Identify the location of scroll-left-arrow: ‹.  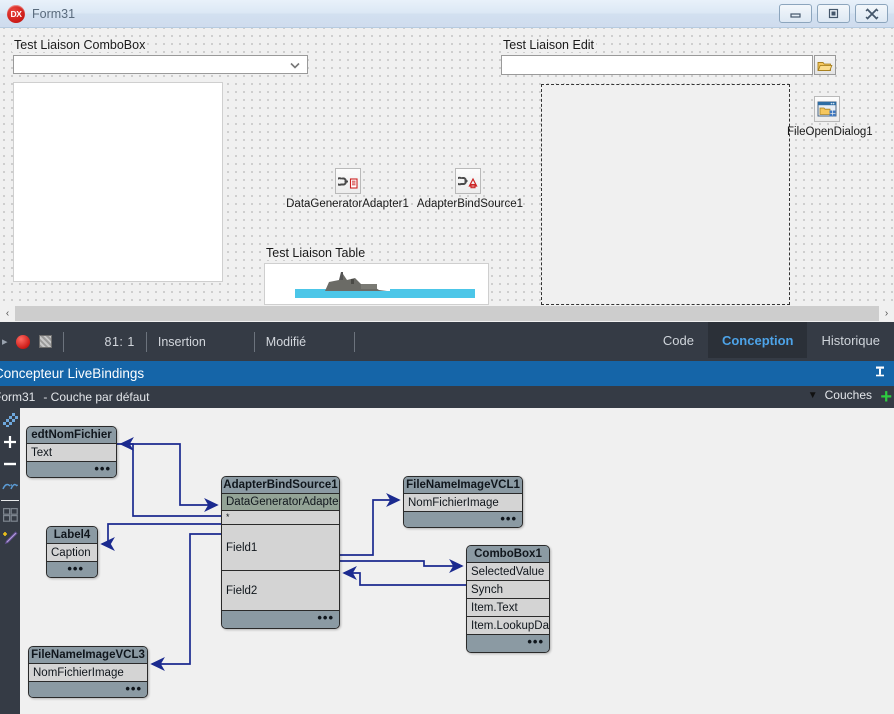
(7, 313).